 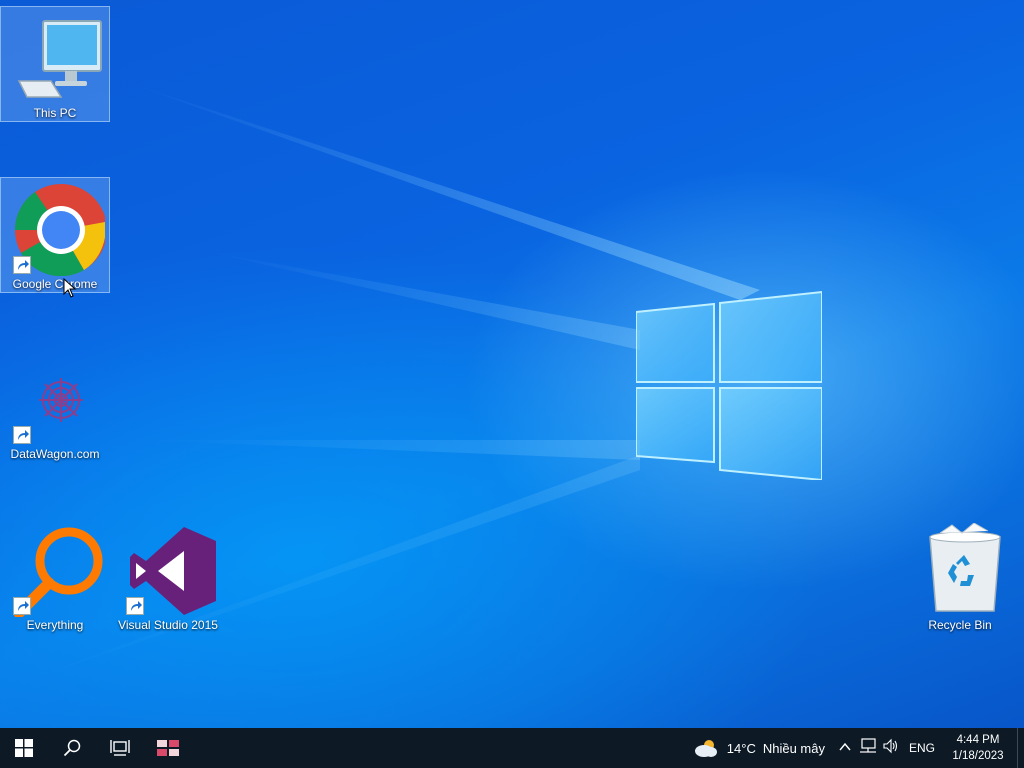 I want to click on search-icon, so click(x=72, y=748).